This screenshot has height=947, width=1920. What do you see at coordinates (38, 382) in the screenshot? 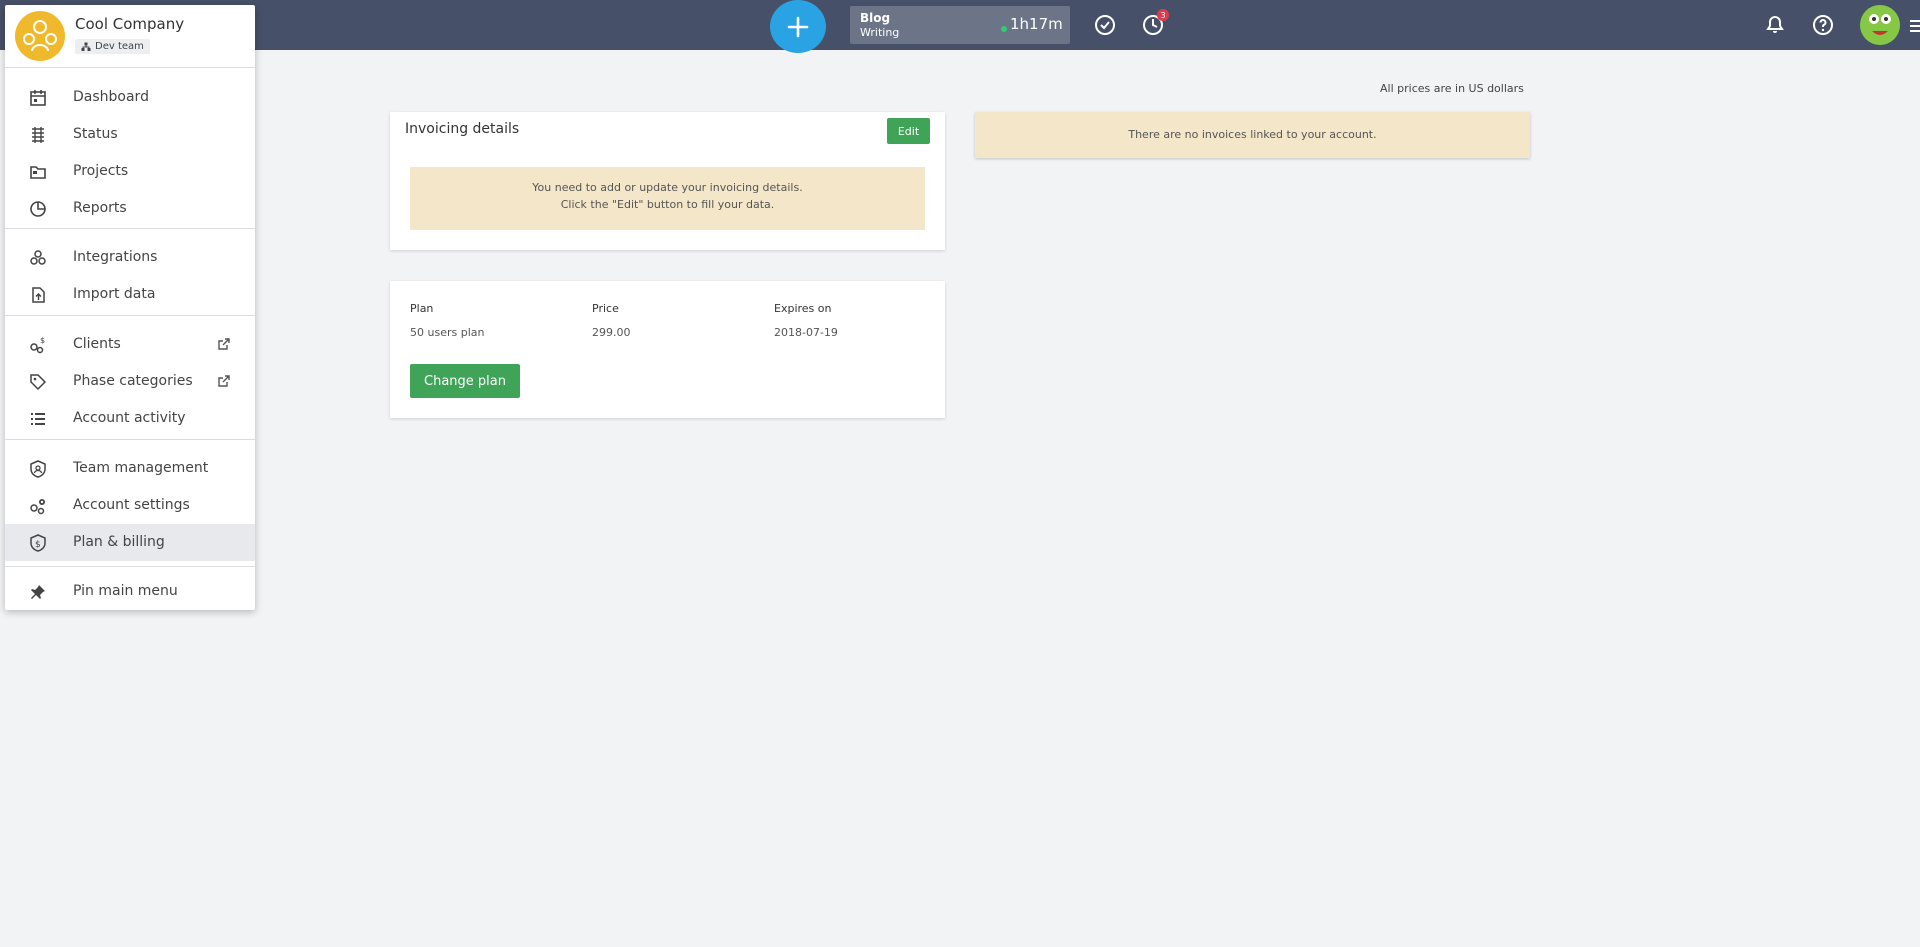
I see `tag-icon` at bounding box center [38, 382].